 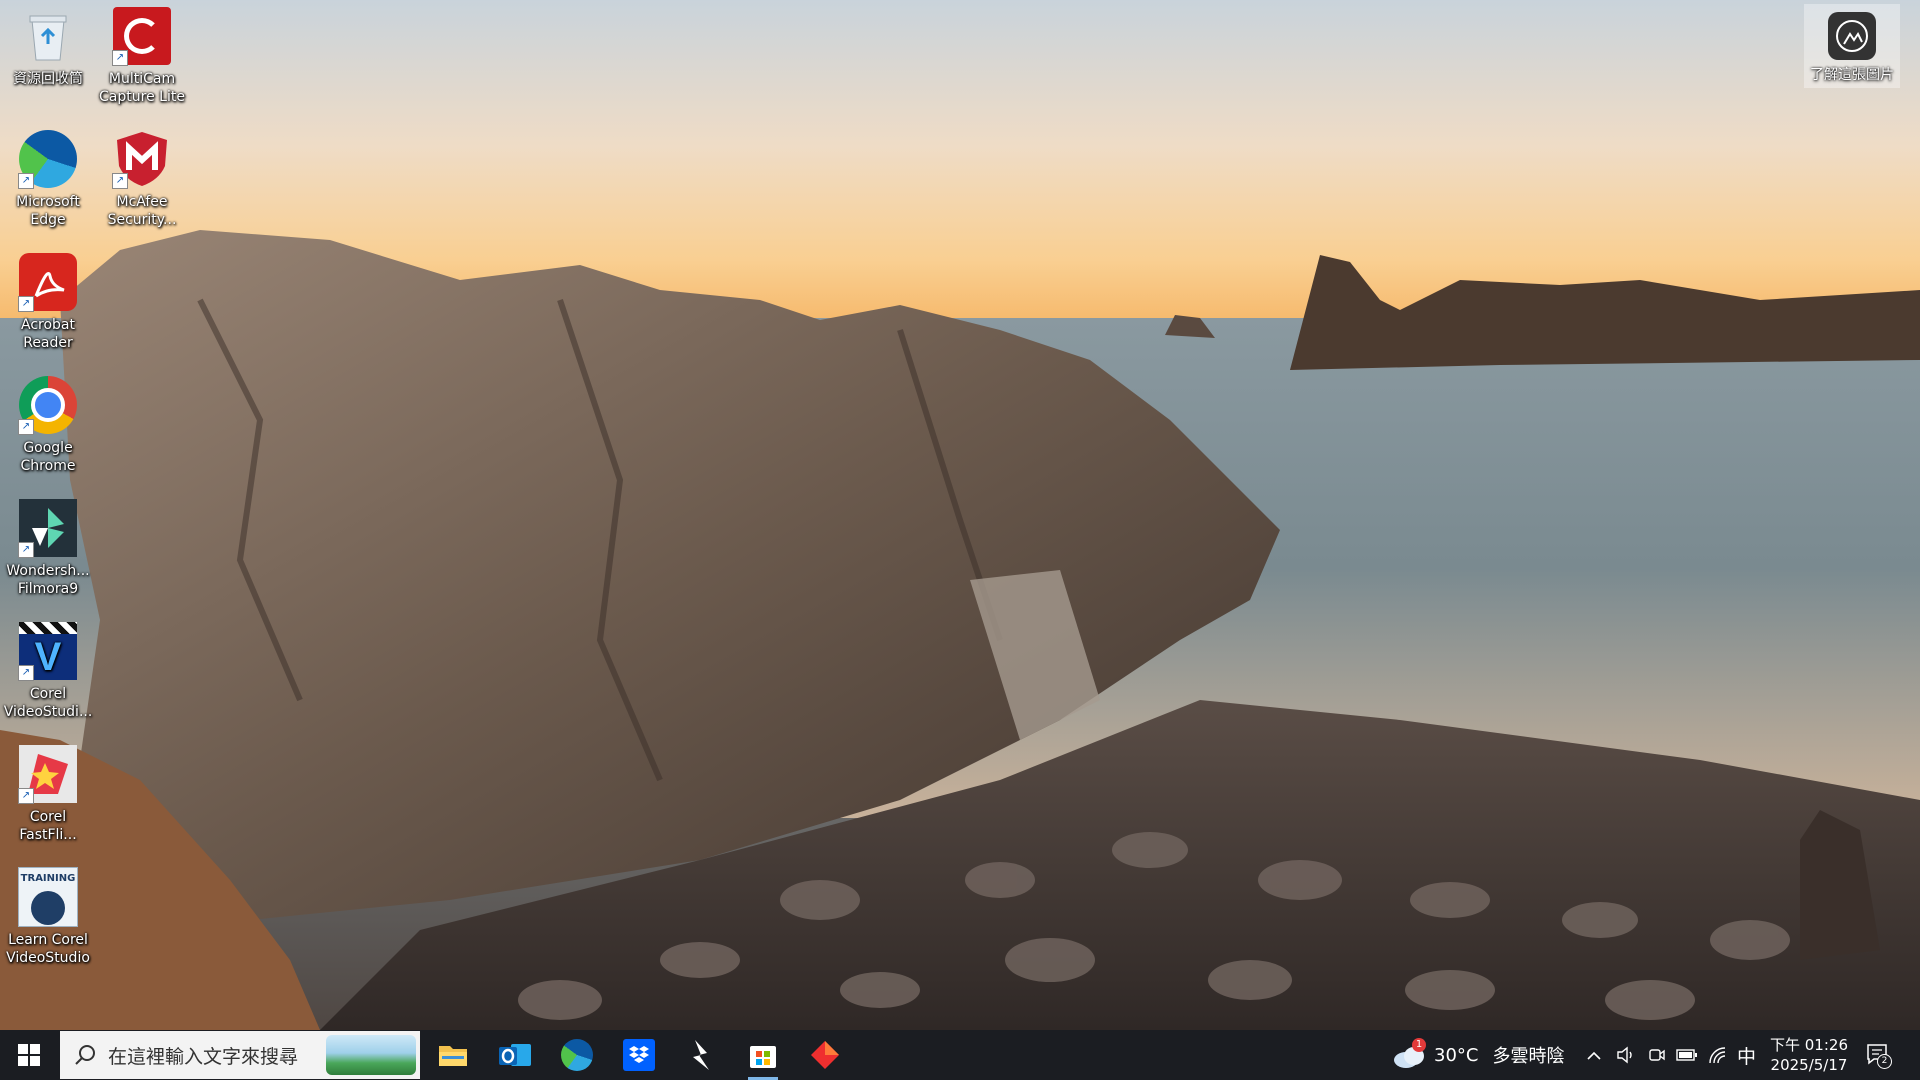 I want to click on show-hidden-icons-button, so click(x=1594, y=1055).